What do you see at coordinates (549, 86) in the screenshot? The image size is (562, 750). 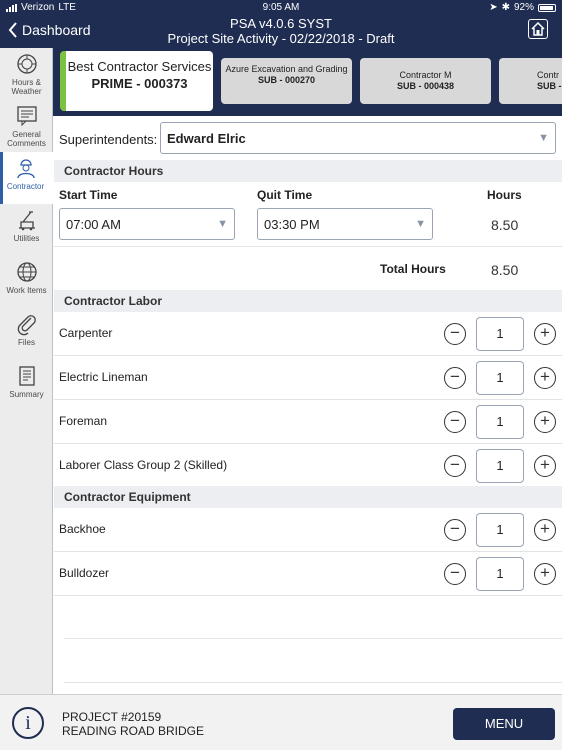 I see `contractor-tab-code: SUB - 0` at bounding box center [549, 86].